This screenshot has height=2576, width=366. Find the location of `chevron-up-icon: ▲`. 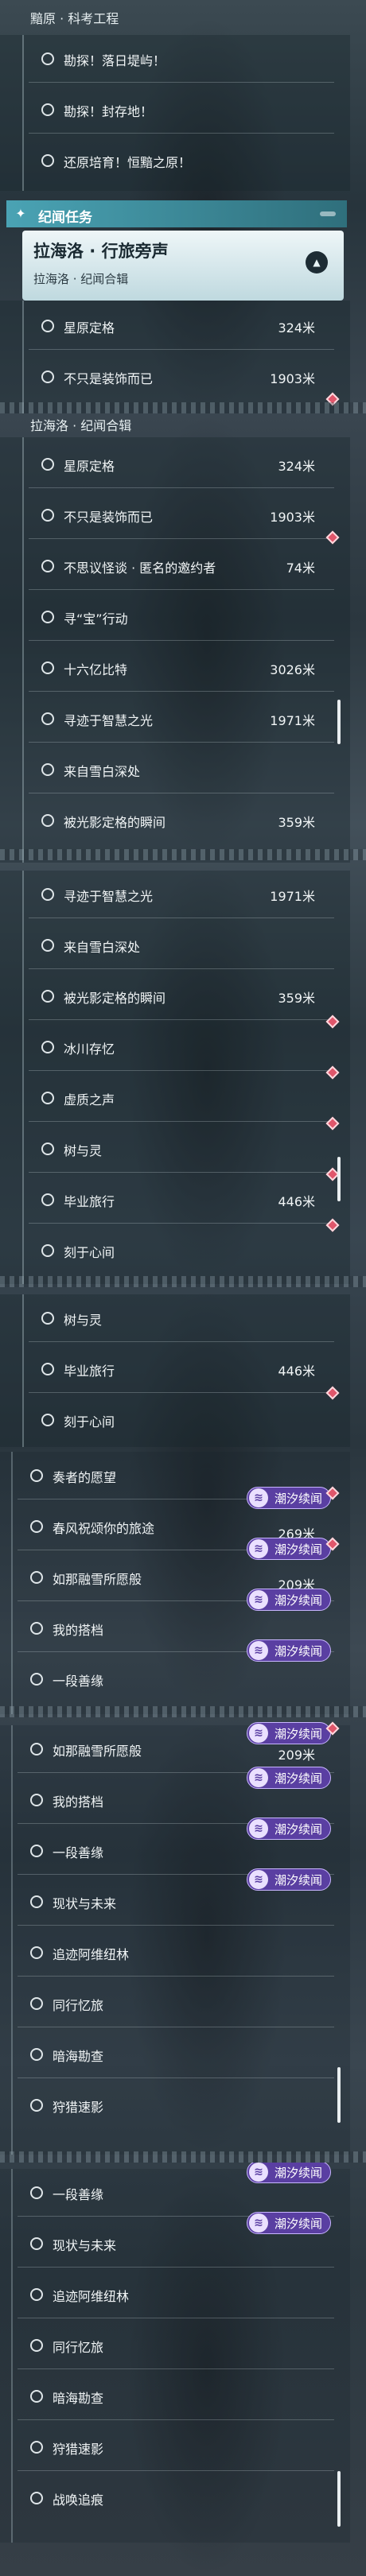

chevron-up-icon: ▲ is located at coordinates (317, 262).